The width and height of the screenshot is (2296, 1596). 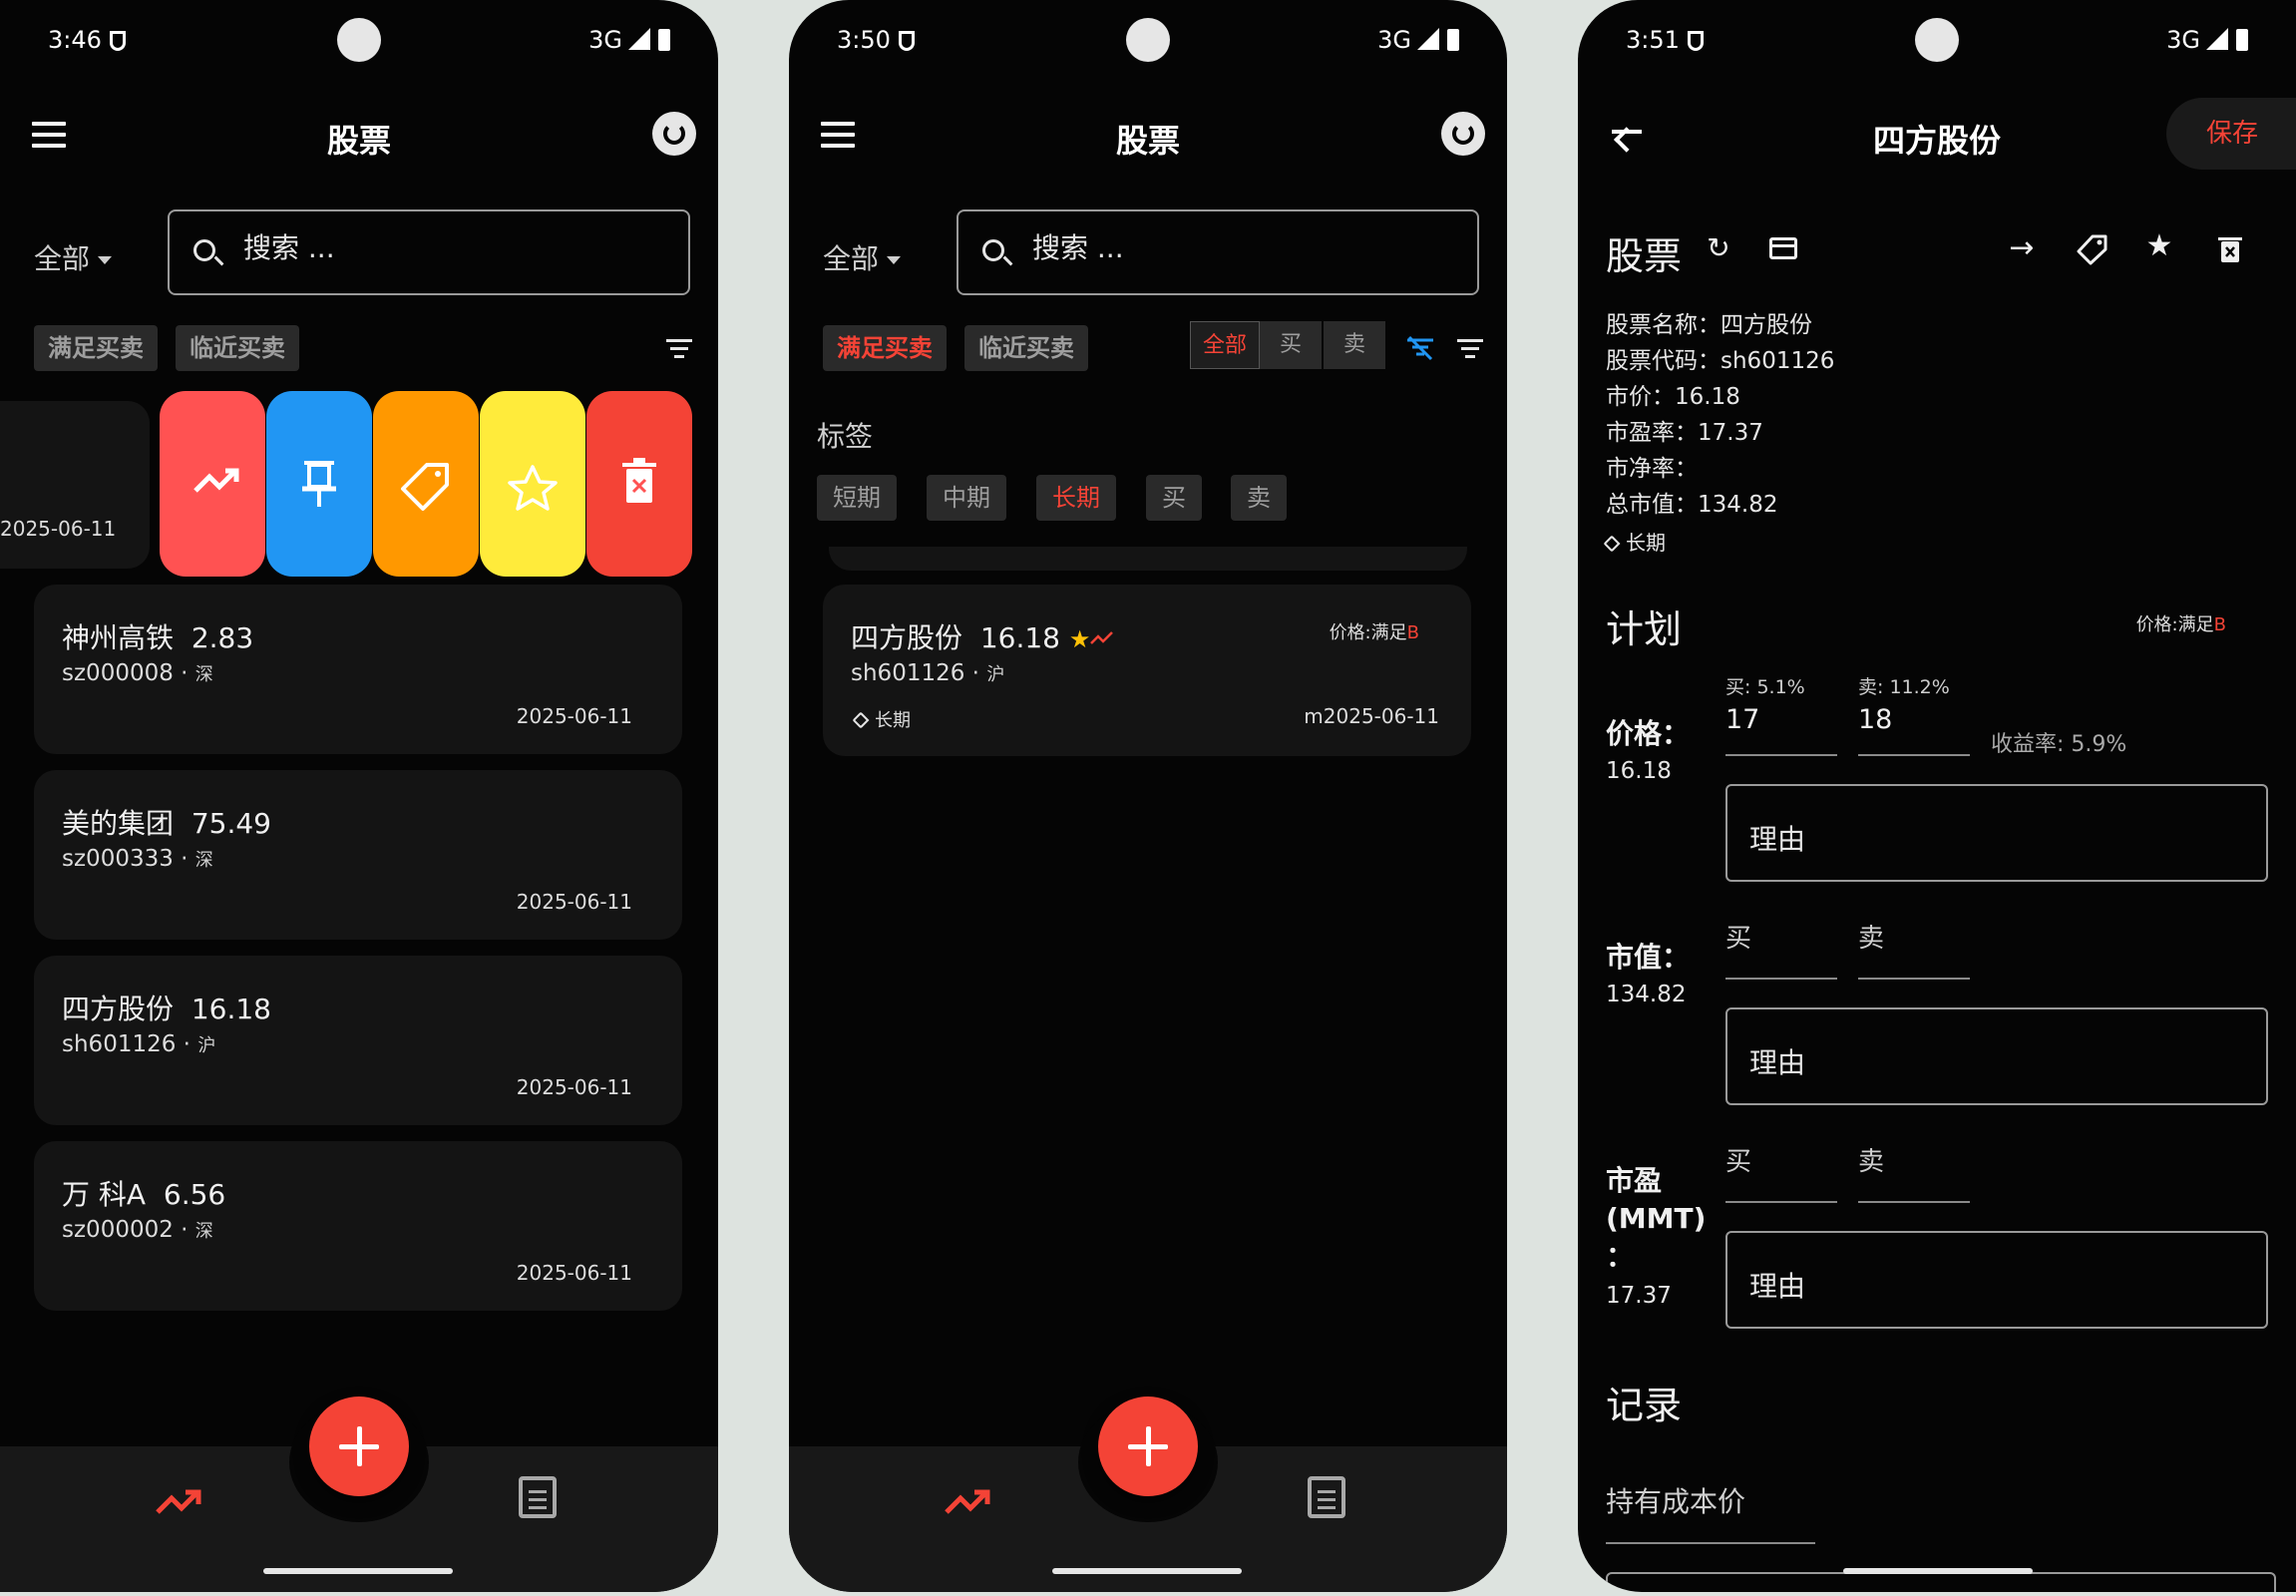 What do you see at coordinates (1676, 1500) in the screenshot?
I see `cost-price-input: 持有成本价` at bounding box center [1676, 1500].